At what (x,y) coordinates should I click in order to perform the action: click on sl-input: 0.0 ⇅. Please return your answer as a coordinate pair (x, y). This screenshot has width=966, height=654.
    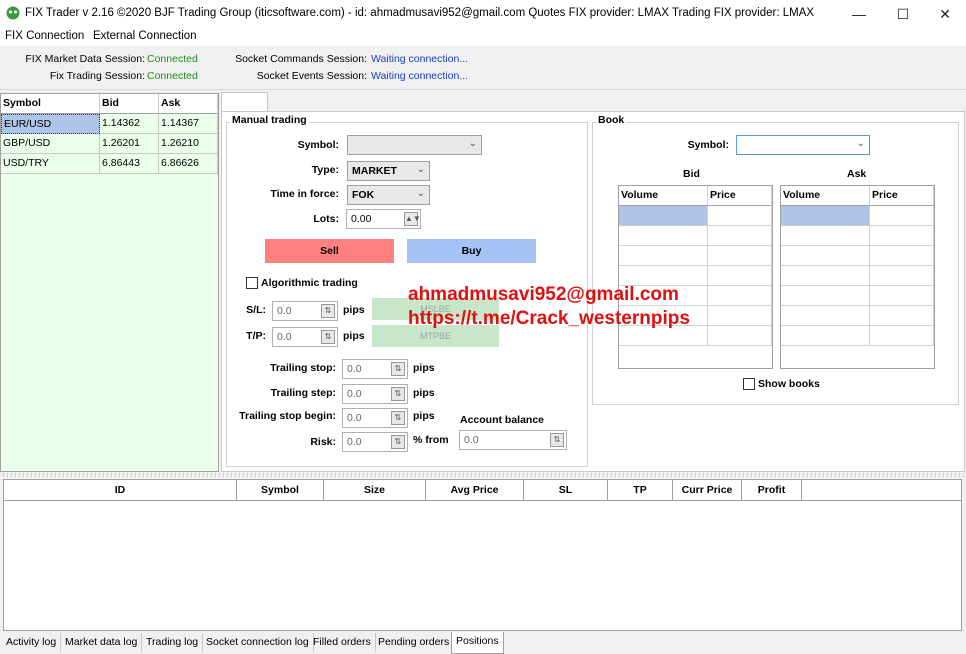
    Looking at the image, I should click on (305, 311).